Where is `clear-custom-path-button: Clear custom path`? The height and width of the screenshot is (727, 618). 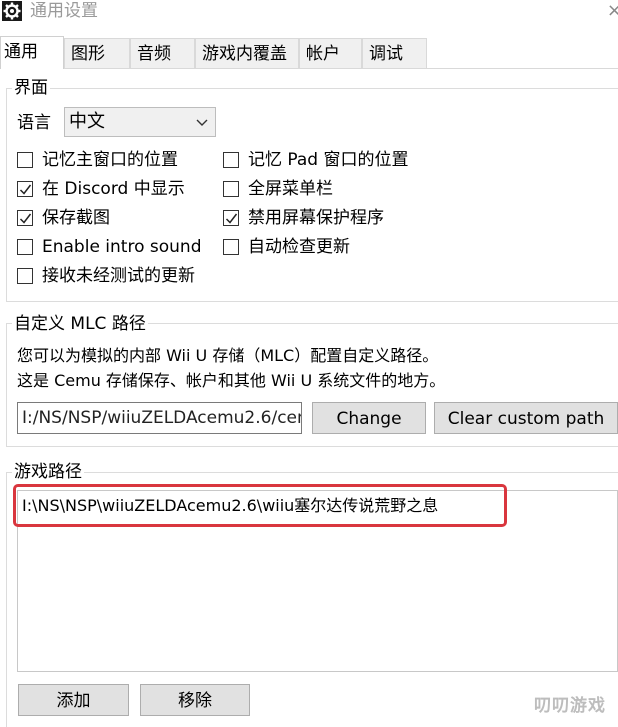 clear-custom-path-button: Clear custom path is located at coordinates (526, 418).